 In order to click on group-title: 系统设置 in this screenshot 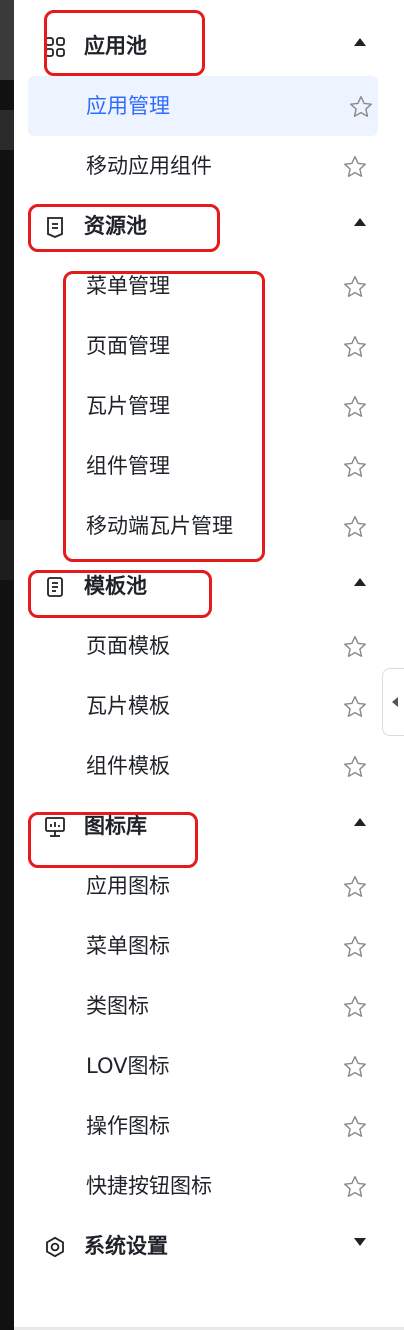, I will do `click(126, 1246)`.